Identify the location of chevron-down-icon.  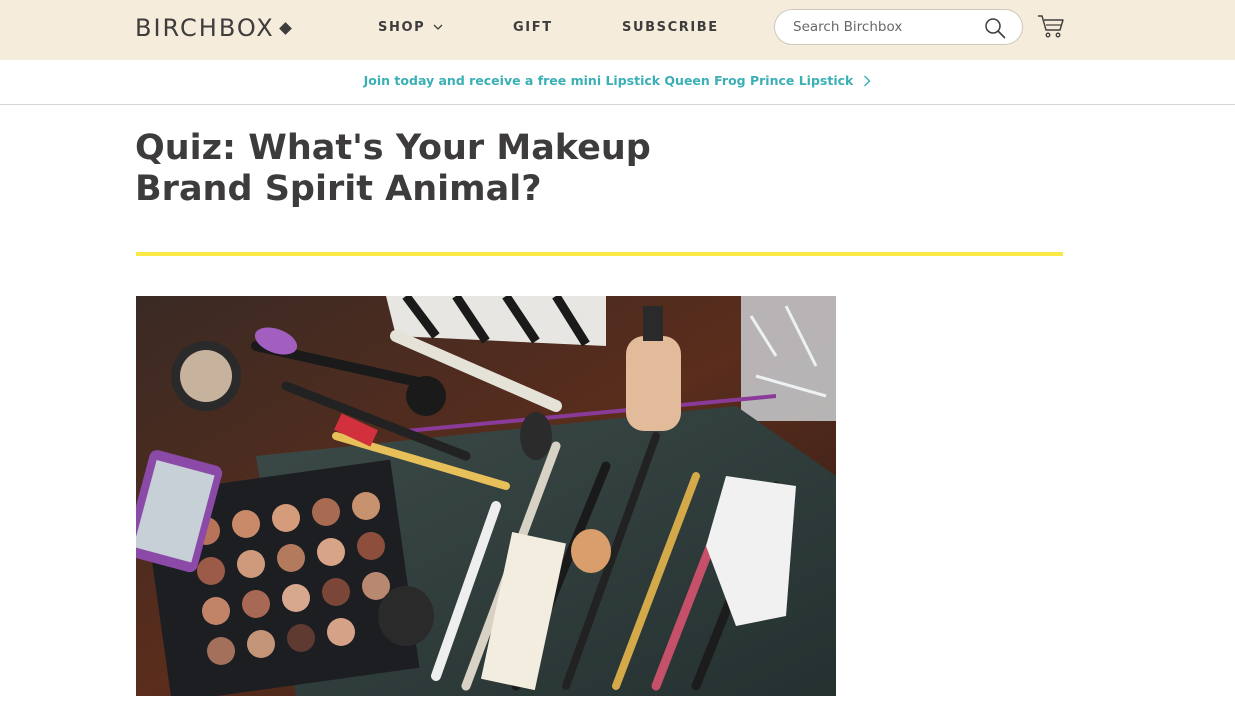
(438, 27).